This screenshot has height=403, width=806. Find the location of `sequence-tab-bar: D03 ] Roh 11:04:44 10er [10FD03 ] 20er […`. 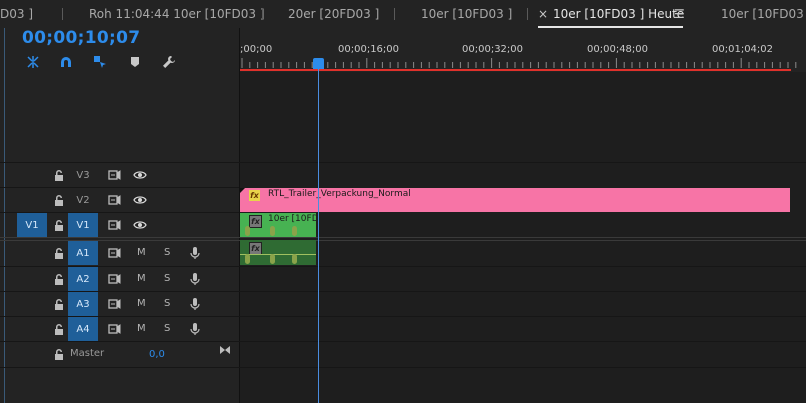

sequence-tab-bar: D03 ] Roh 11:04:44 10er [10FD03 ] 20er [… is located at coordinates (403, 14).